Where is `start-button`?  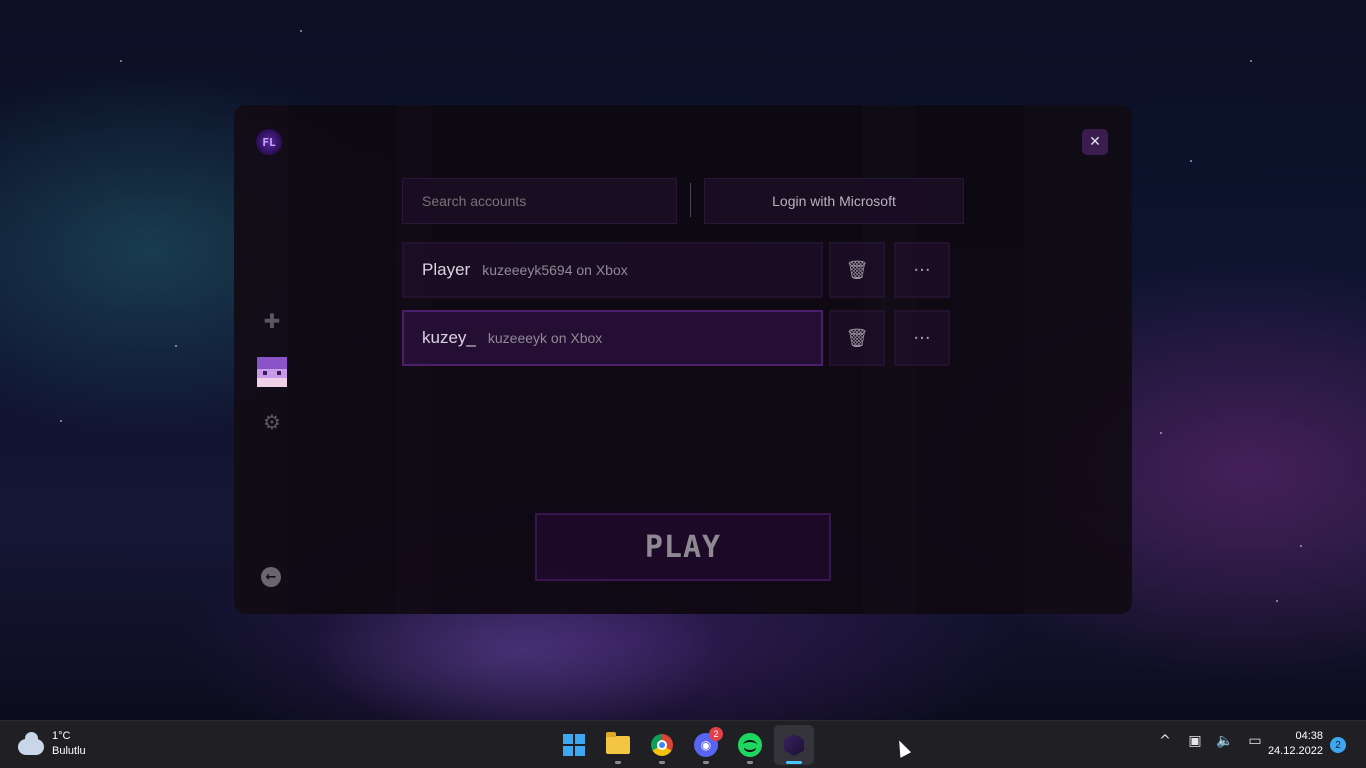 start-button is located at coordinates (574, 745).